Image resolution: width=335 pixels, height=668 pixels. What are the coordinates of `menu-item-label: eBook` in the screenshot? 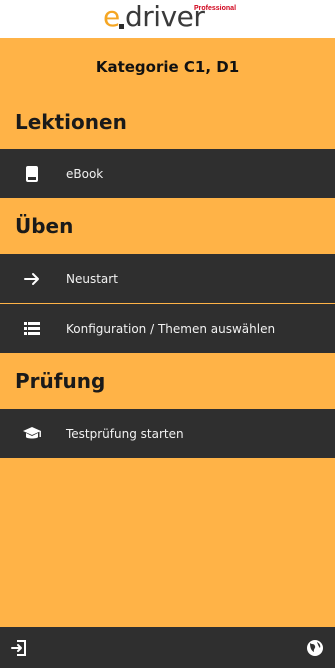 It's located at (85, 173).